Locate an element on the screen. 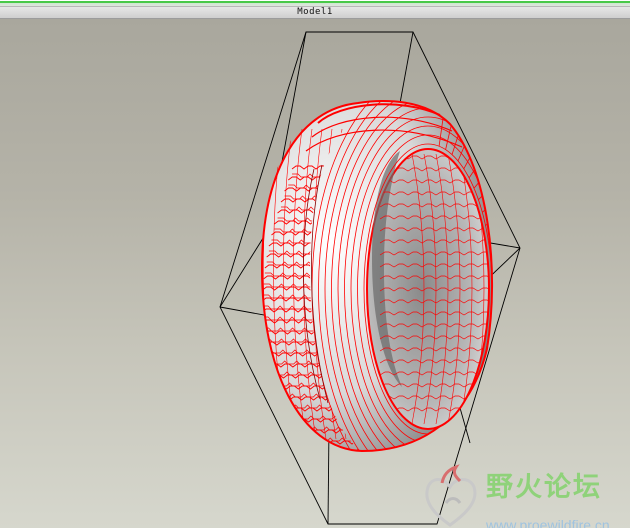 The image size is (630, 528). viewport-title-bar: Model1 is located at coordinates (315, 12).